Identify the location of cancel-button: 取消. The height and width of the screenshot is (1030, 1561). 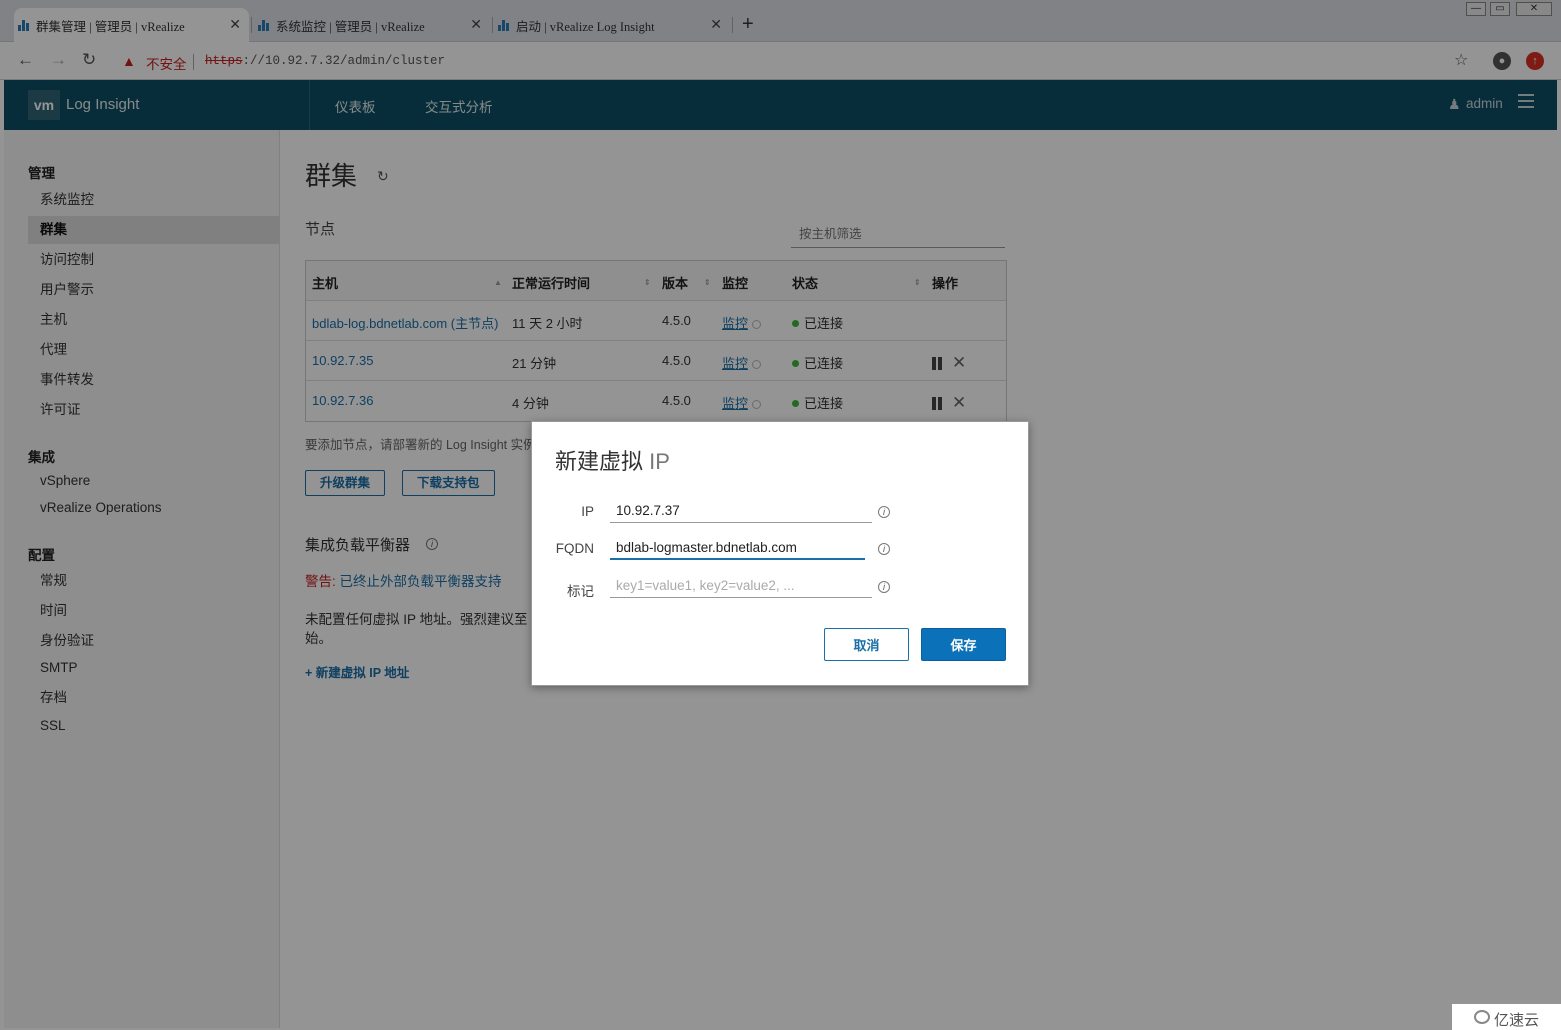
(866, 644).